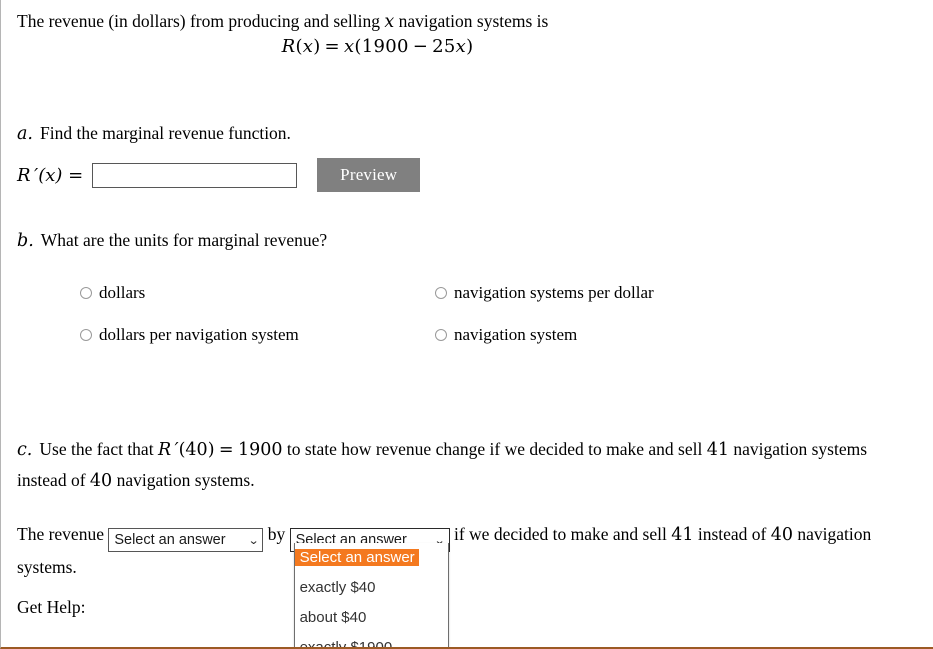 This screenshot has height=649, width=933. What do you see at coordinates (369, 175) in the screenshot?
I see `preview-button: Preview` at bounding box center [369, 175].